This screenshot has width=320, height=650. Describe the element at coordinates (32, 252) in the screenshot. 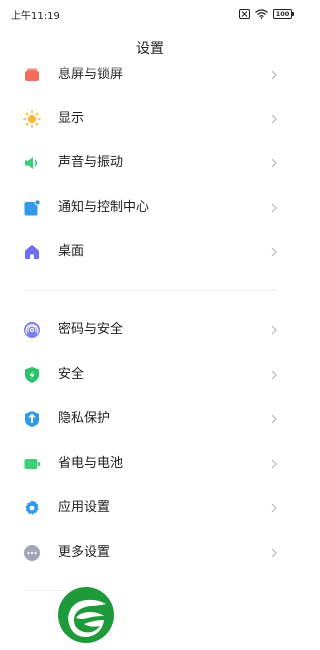

I see `home-icon` at that location.